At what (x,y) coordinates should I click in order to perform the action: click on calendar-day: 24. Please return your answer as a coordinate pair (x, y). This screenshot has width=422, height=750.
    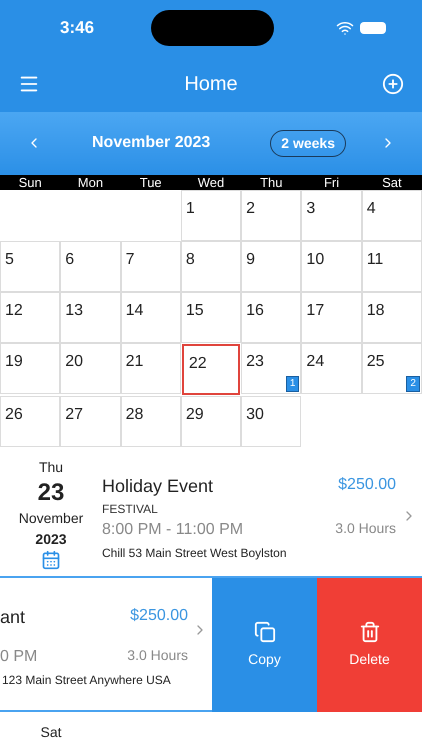
    Looking at the image, I should click on (331, 368).